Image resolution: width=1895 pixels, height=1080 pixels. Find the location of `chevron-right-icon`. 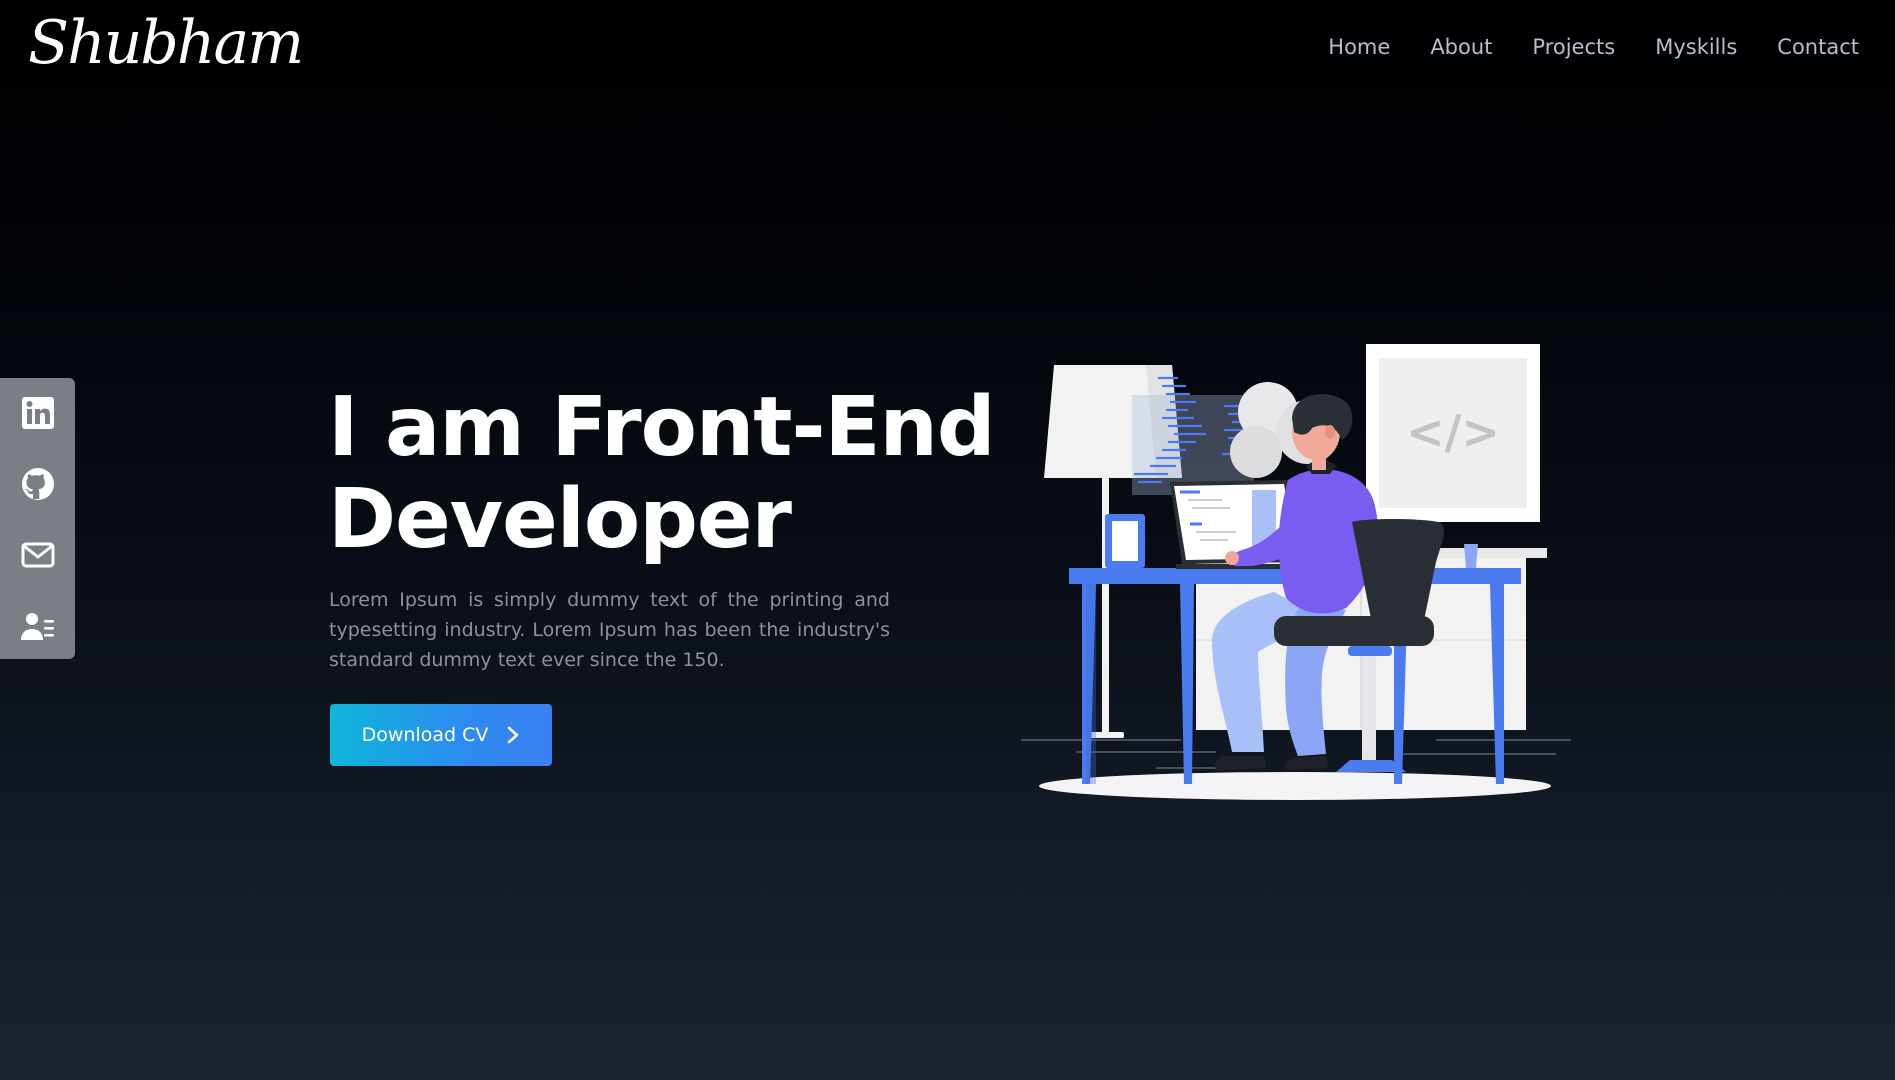

chevron-right-icon is located at coordinates (513, 735).